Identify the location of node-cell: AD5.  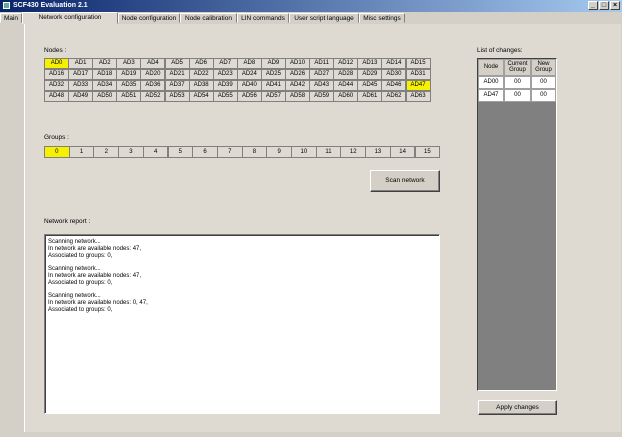
(177, 63).